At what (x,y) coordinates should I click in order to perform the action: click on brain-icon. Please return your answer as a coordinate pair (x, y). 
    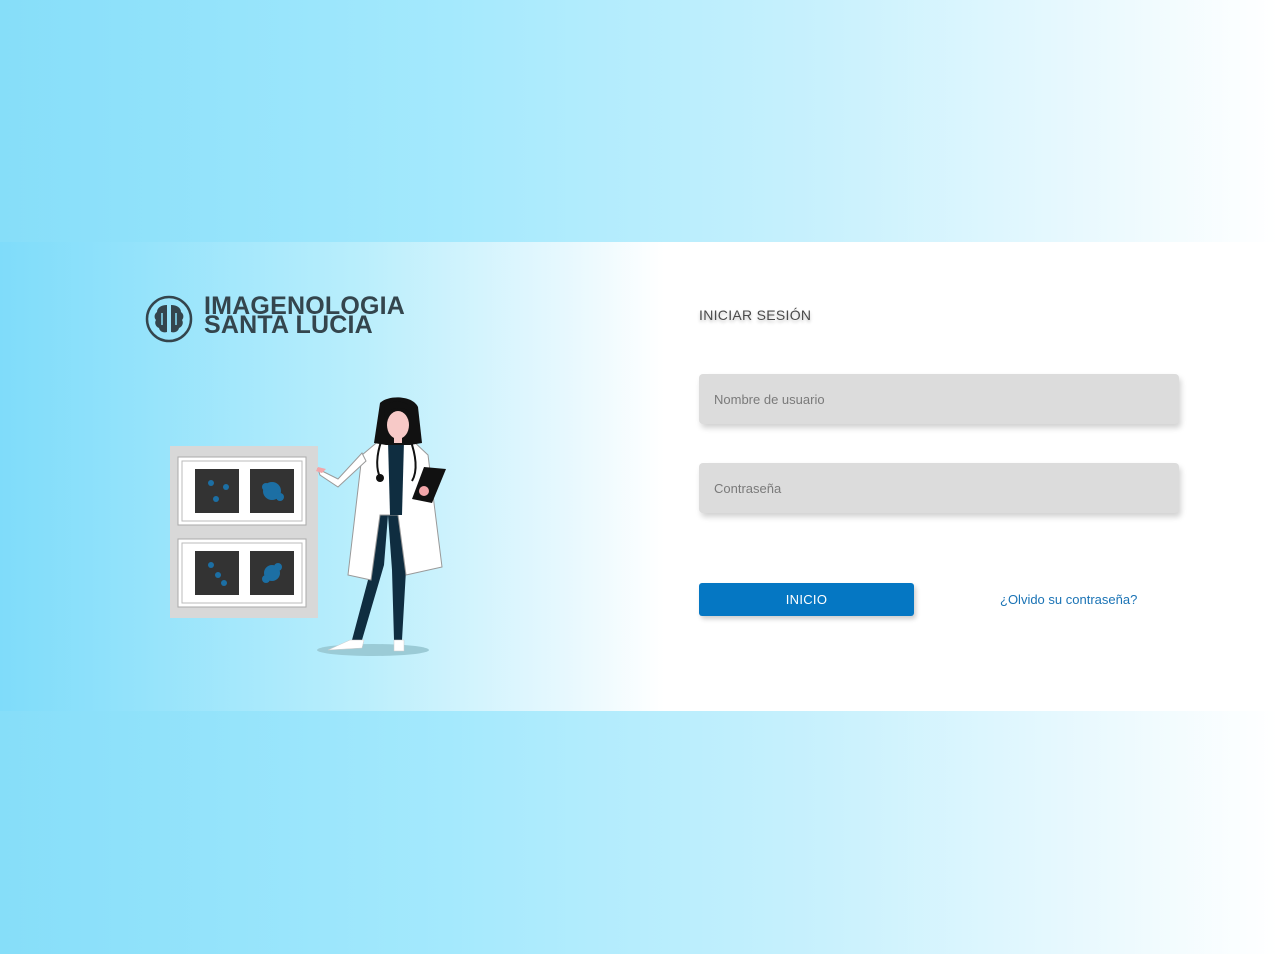
    Looking at the image, I should click on (169, 319).